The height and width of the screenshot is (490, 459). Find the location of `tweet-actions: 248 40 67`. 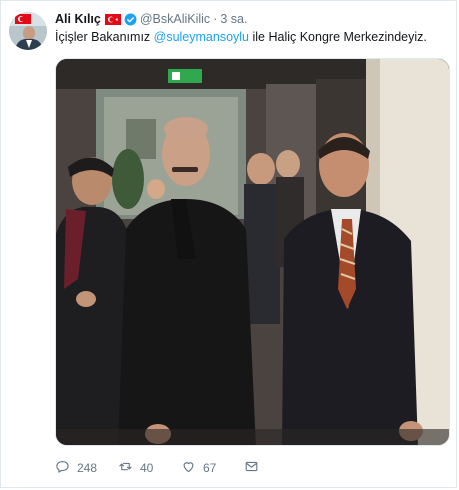

tweet-actions: 248 40 67 is located at coordinates (157, 468).